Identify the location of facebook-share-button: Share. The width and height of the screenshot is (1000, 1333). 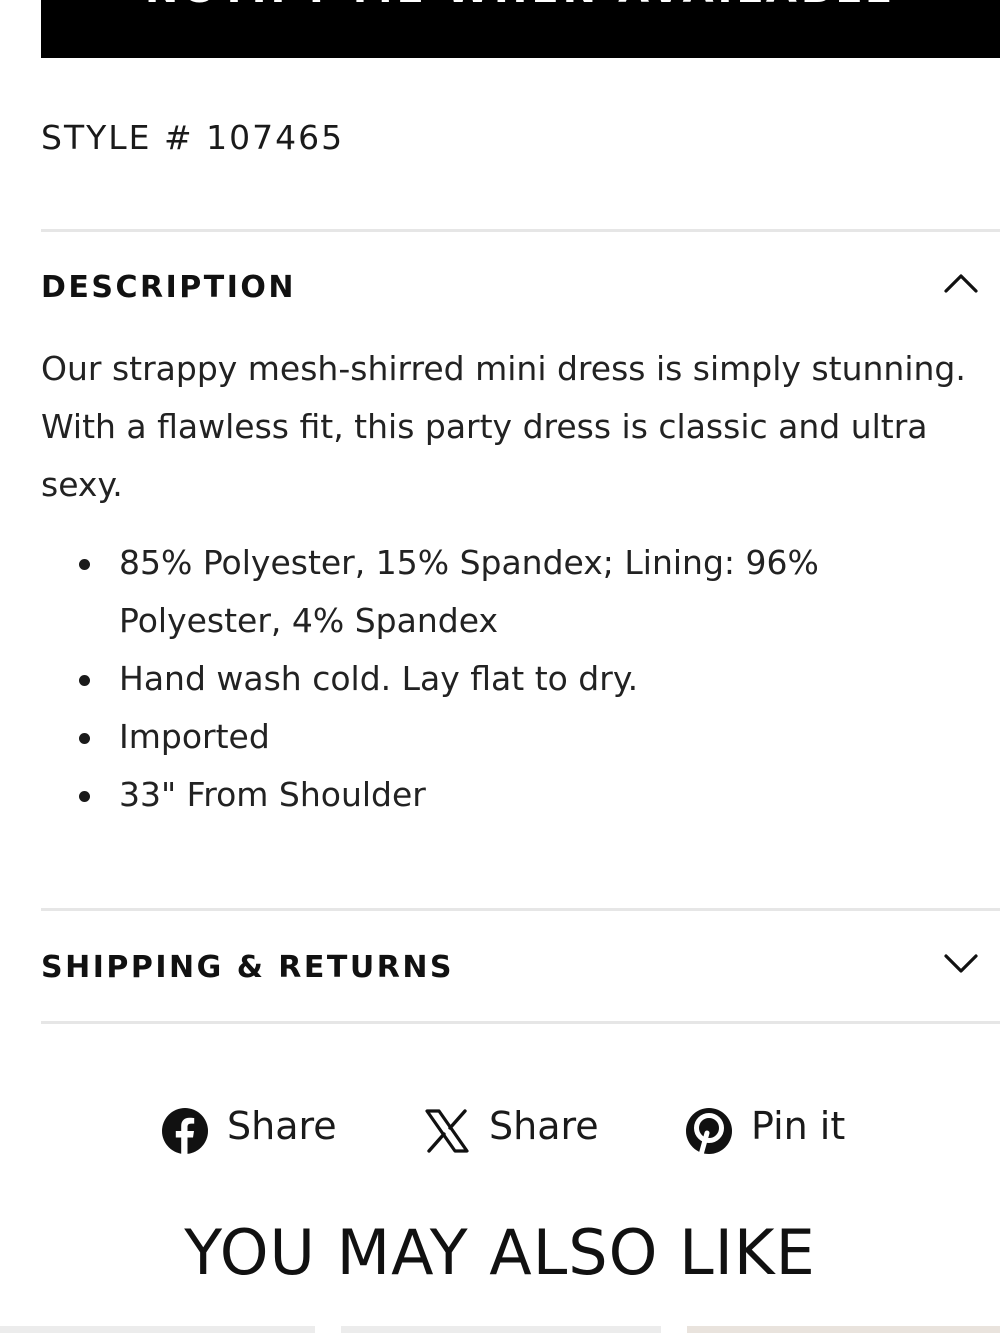
(251, 1130).